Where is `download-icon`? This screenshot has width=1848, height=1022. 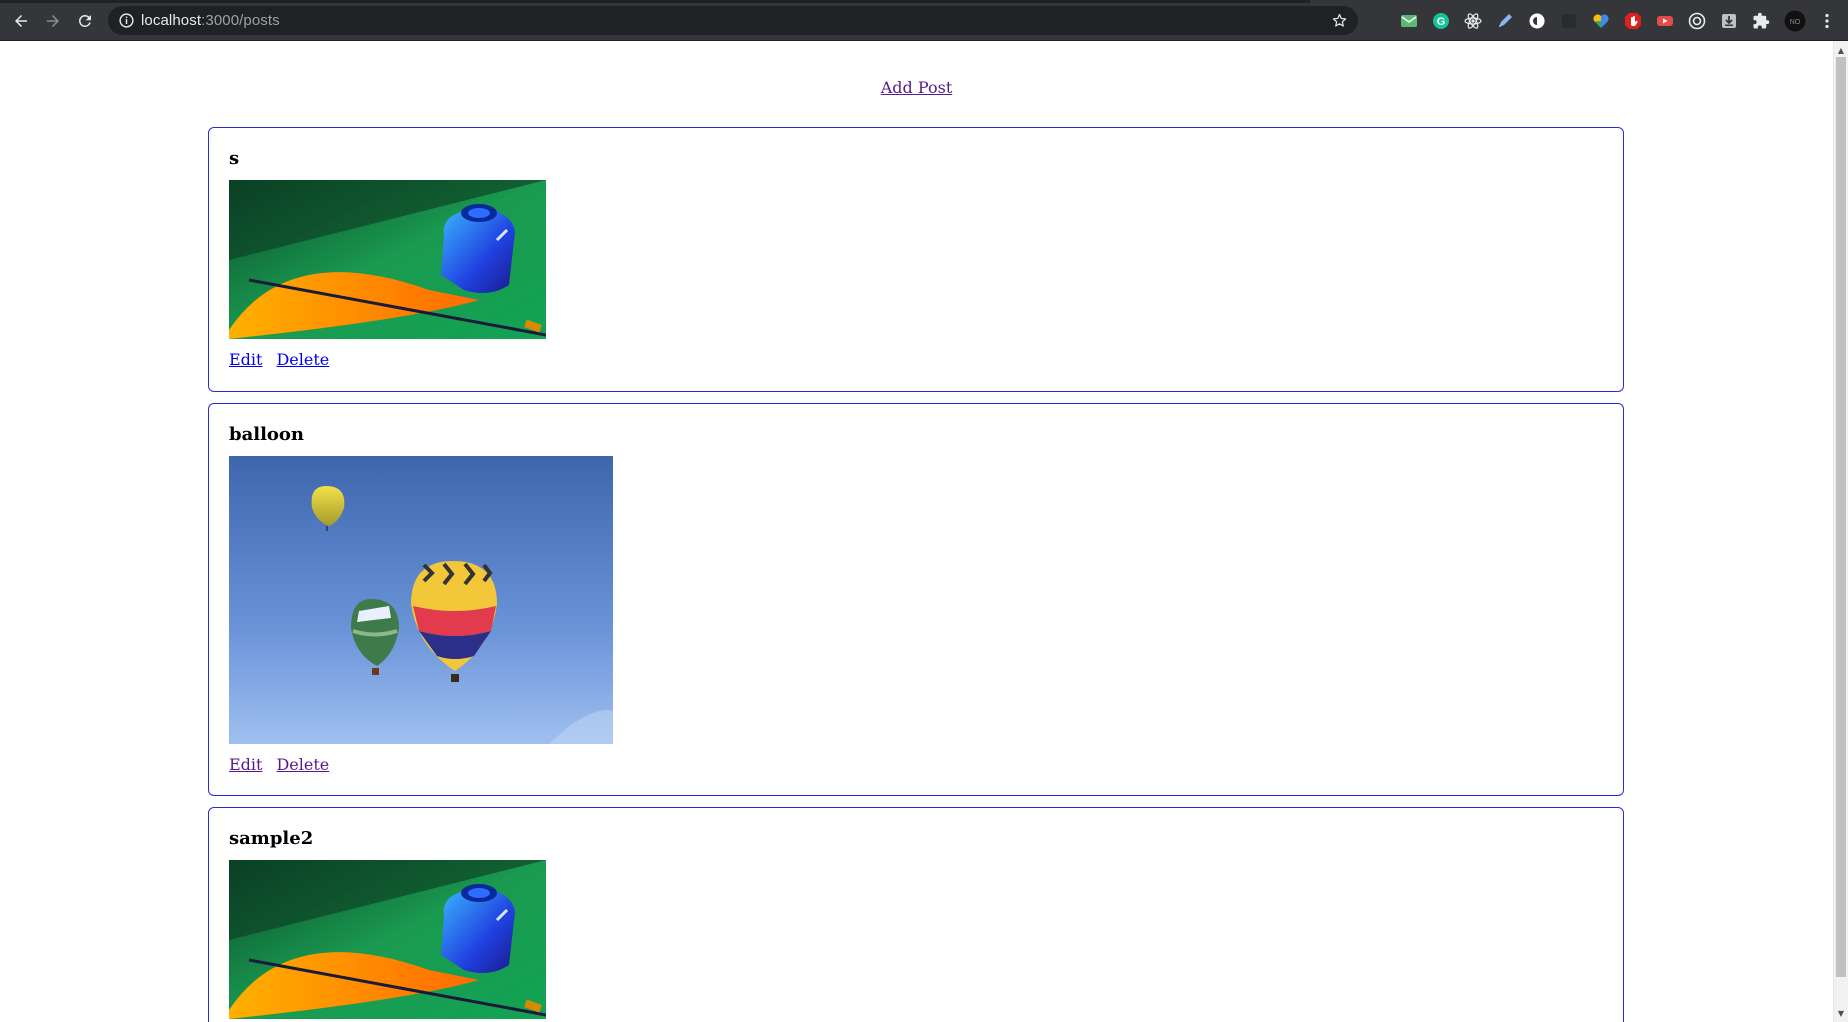
download-icon is located at coordinates (1729, 21).